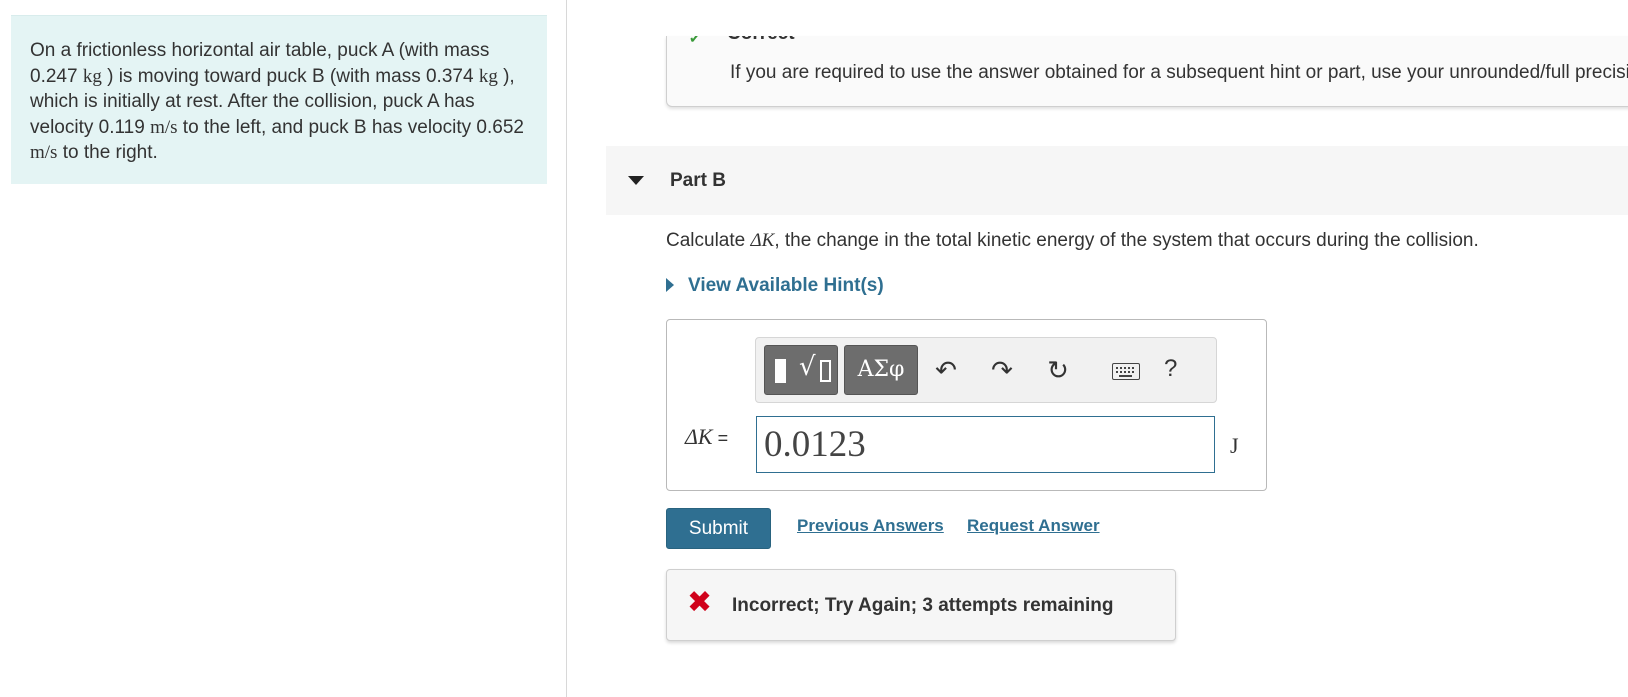 The width and height of the screenshot is (1628, 697). Describe the element at coordinates (1117, 180) in the screenshot. I see `part-b-header: Part B` at that location.